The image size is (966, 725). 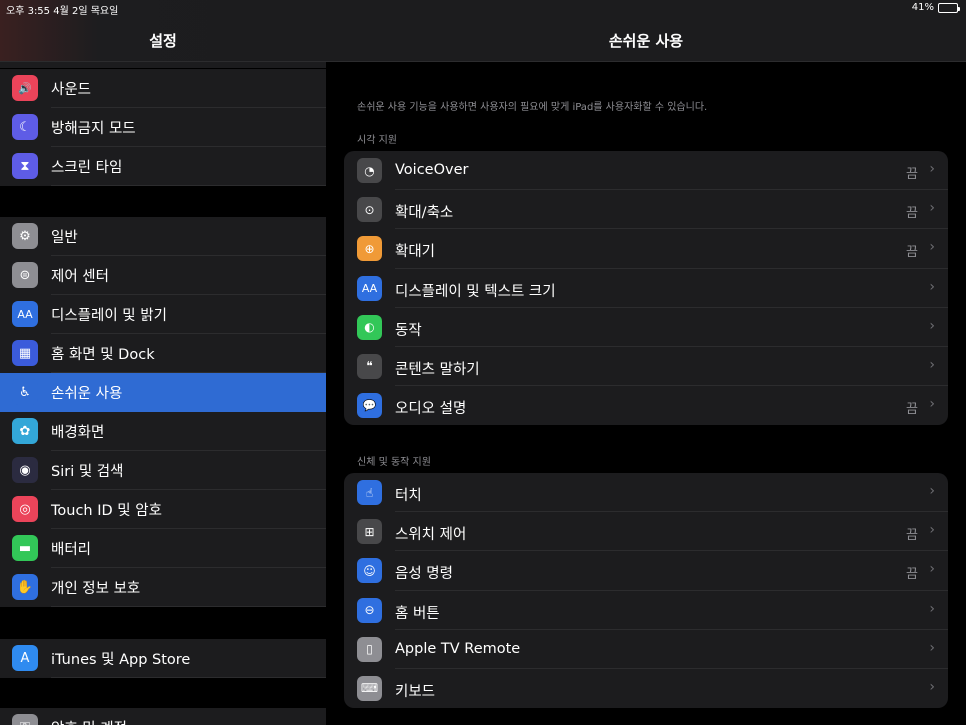 I want to click on row-label: 오디오 설명, so click(x=431, y=409).